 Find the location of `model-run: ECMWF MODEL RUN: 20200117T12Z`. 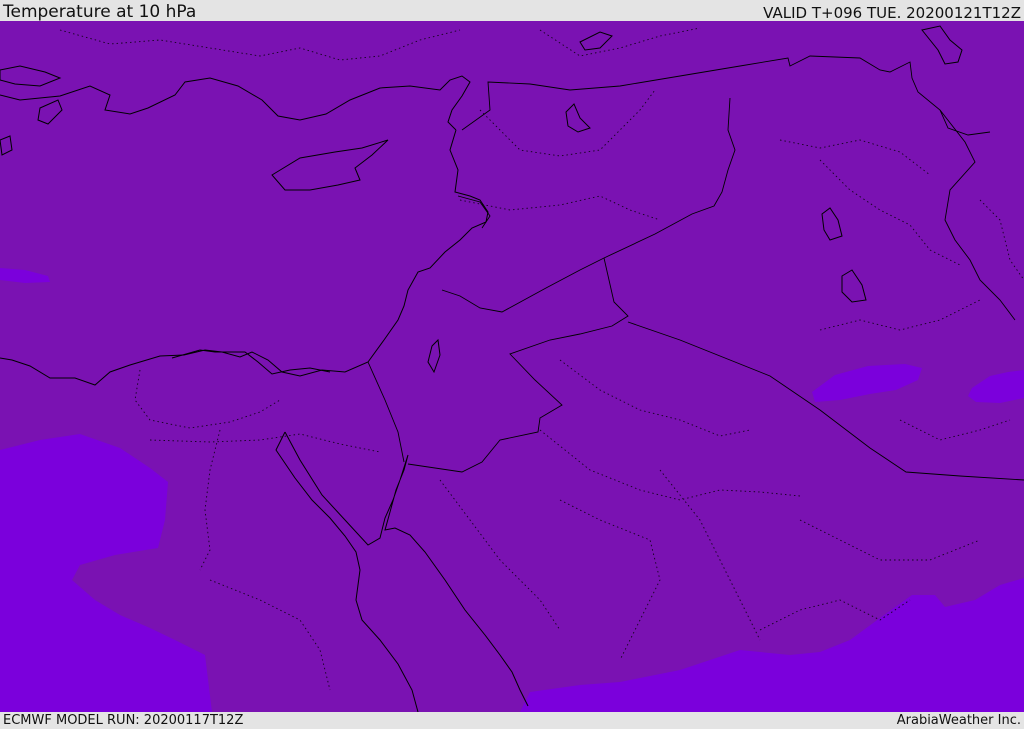

model-run: ECMWF MODEL RUN: 20200117T12Z is located at coordinates (123, 720).